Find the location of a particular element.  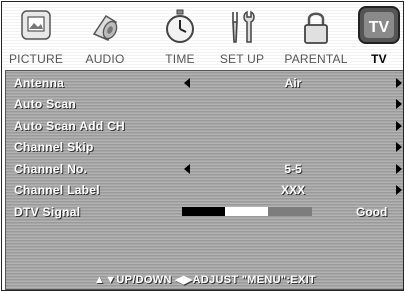

stopwatch-icon is located at coordinates (180, 26).